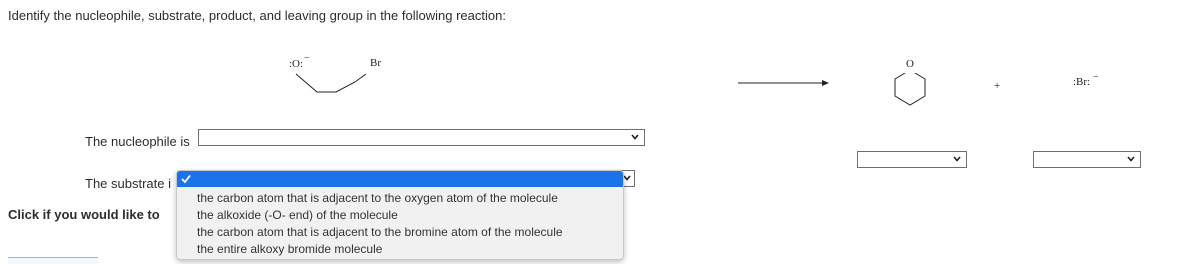 This screenshot has width=1182, height=264. I want to click on nucleophile-select, so click(421, 137).